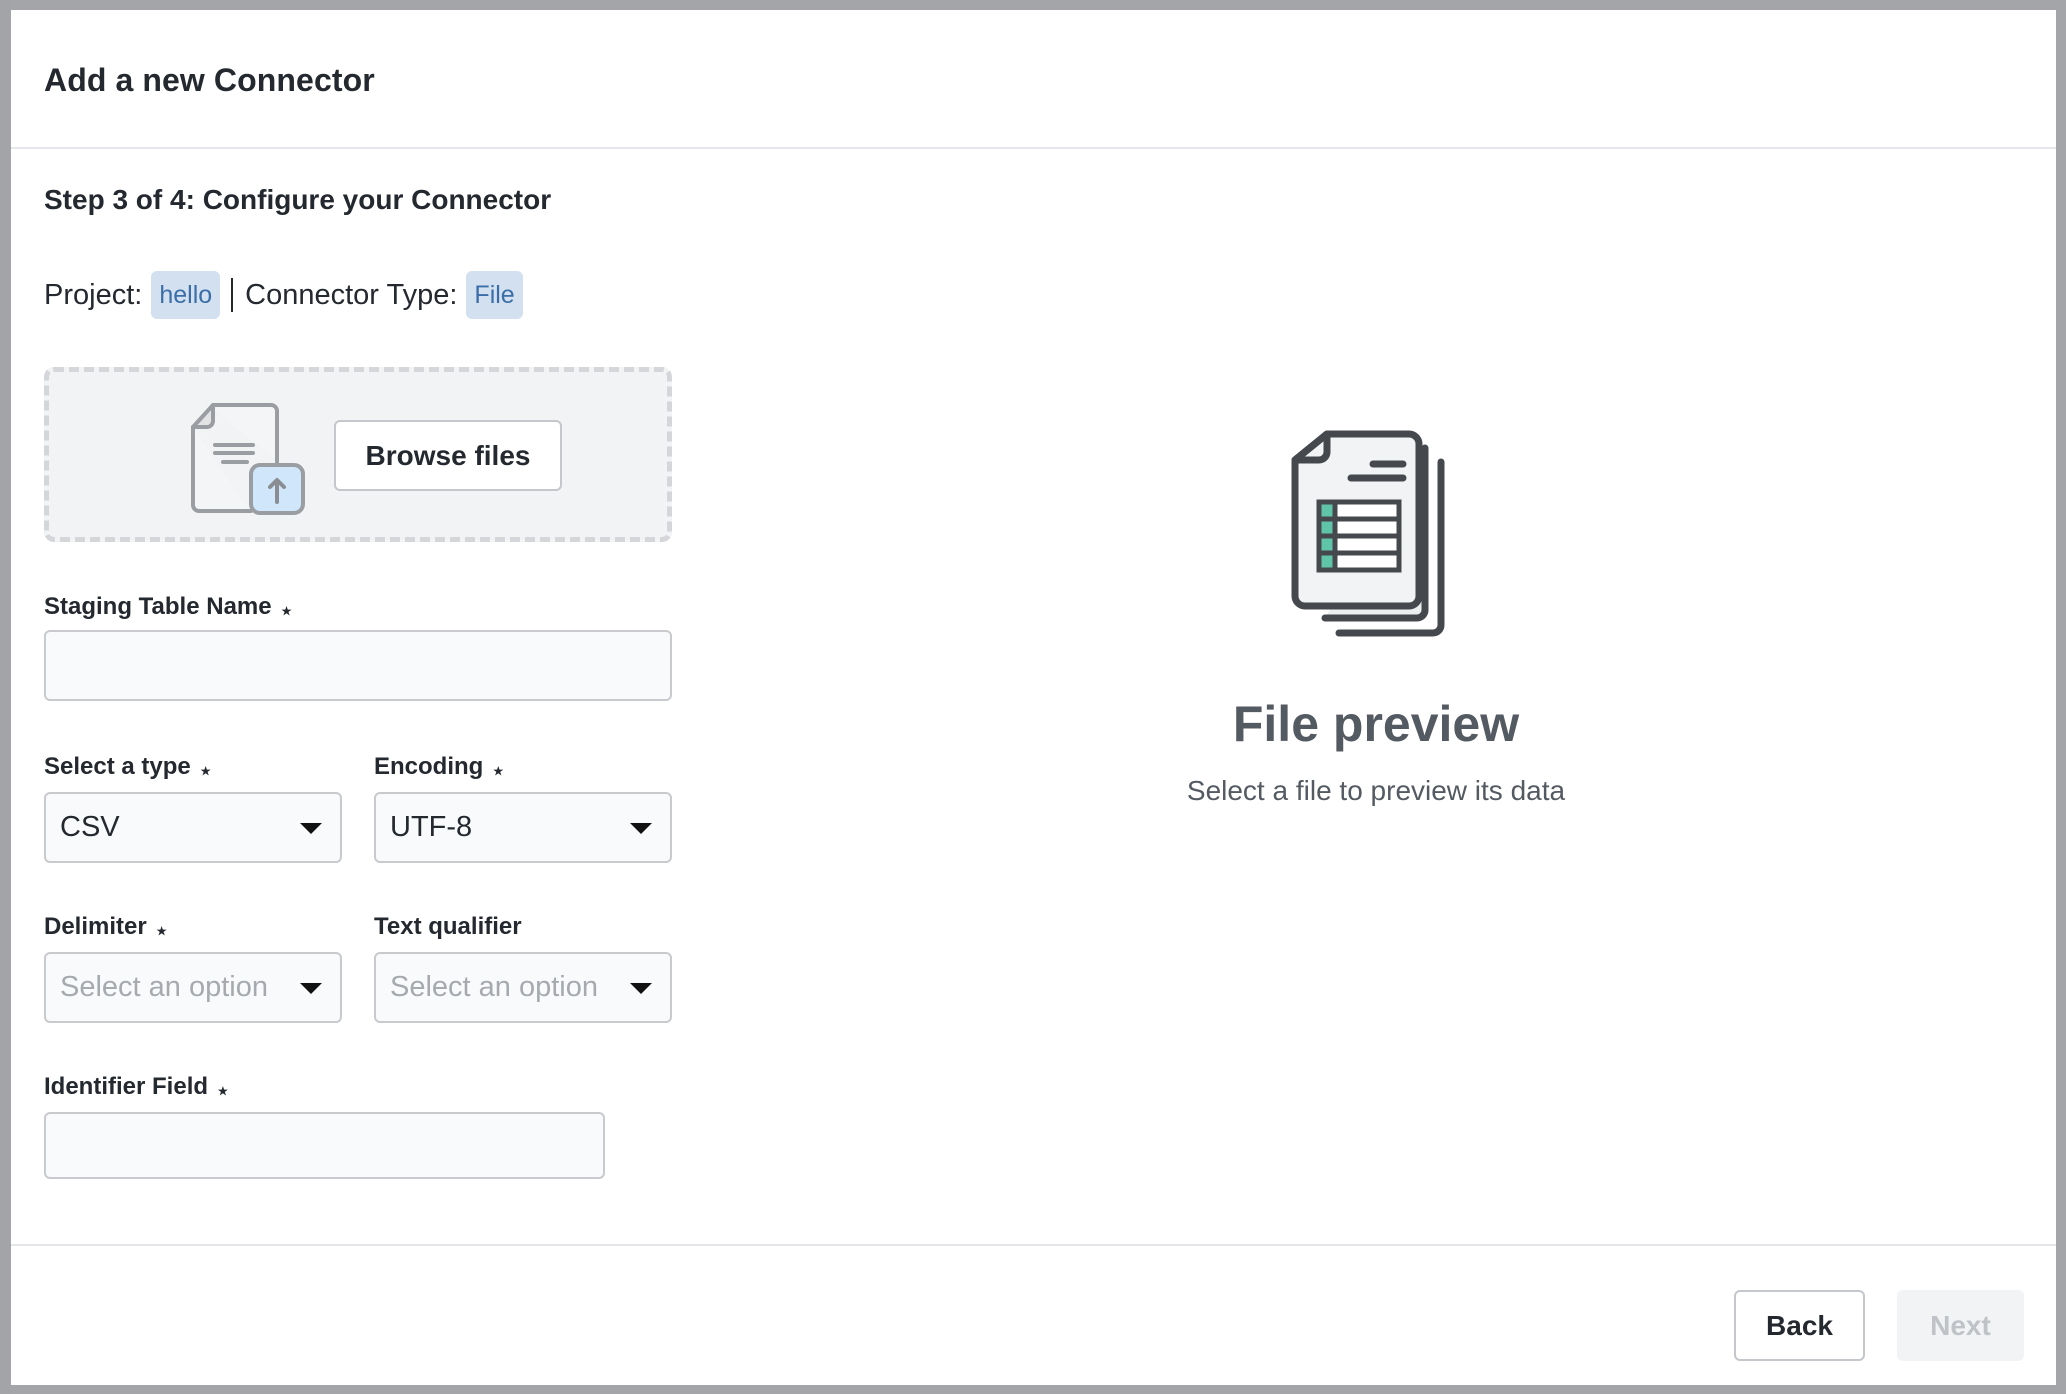 The height and width of the screenshot is (1394, 2066). I want to click on staging-table-name-label: Staging Table Name ⋆, so click(169, 608).